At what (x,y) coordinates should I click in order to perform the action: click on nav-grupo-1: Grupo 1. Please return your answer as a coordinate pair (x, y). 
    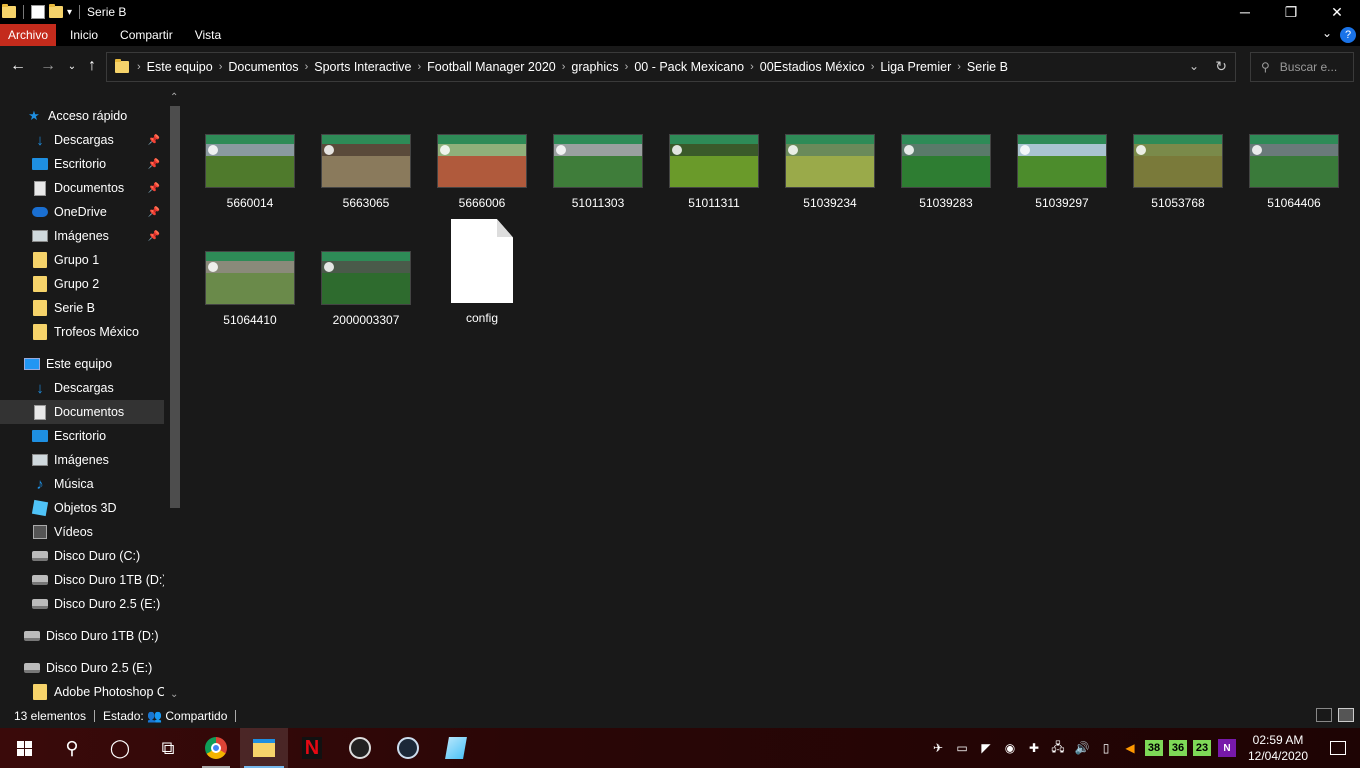
    Looking at the image, I should click on (82, 260).